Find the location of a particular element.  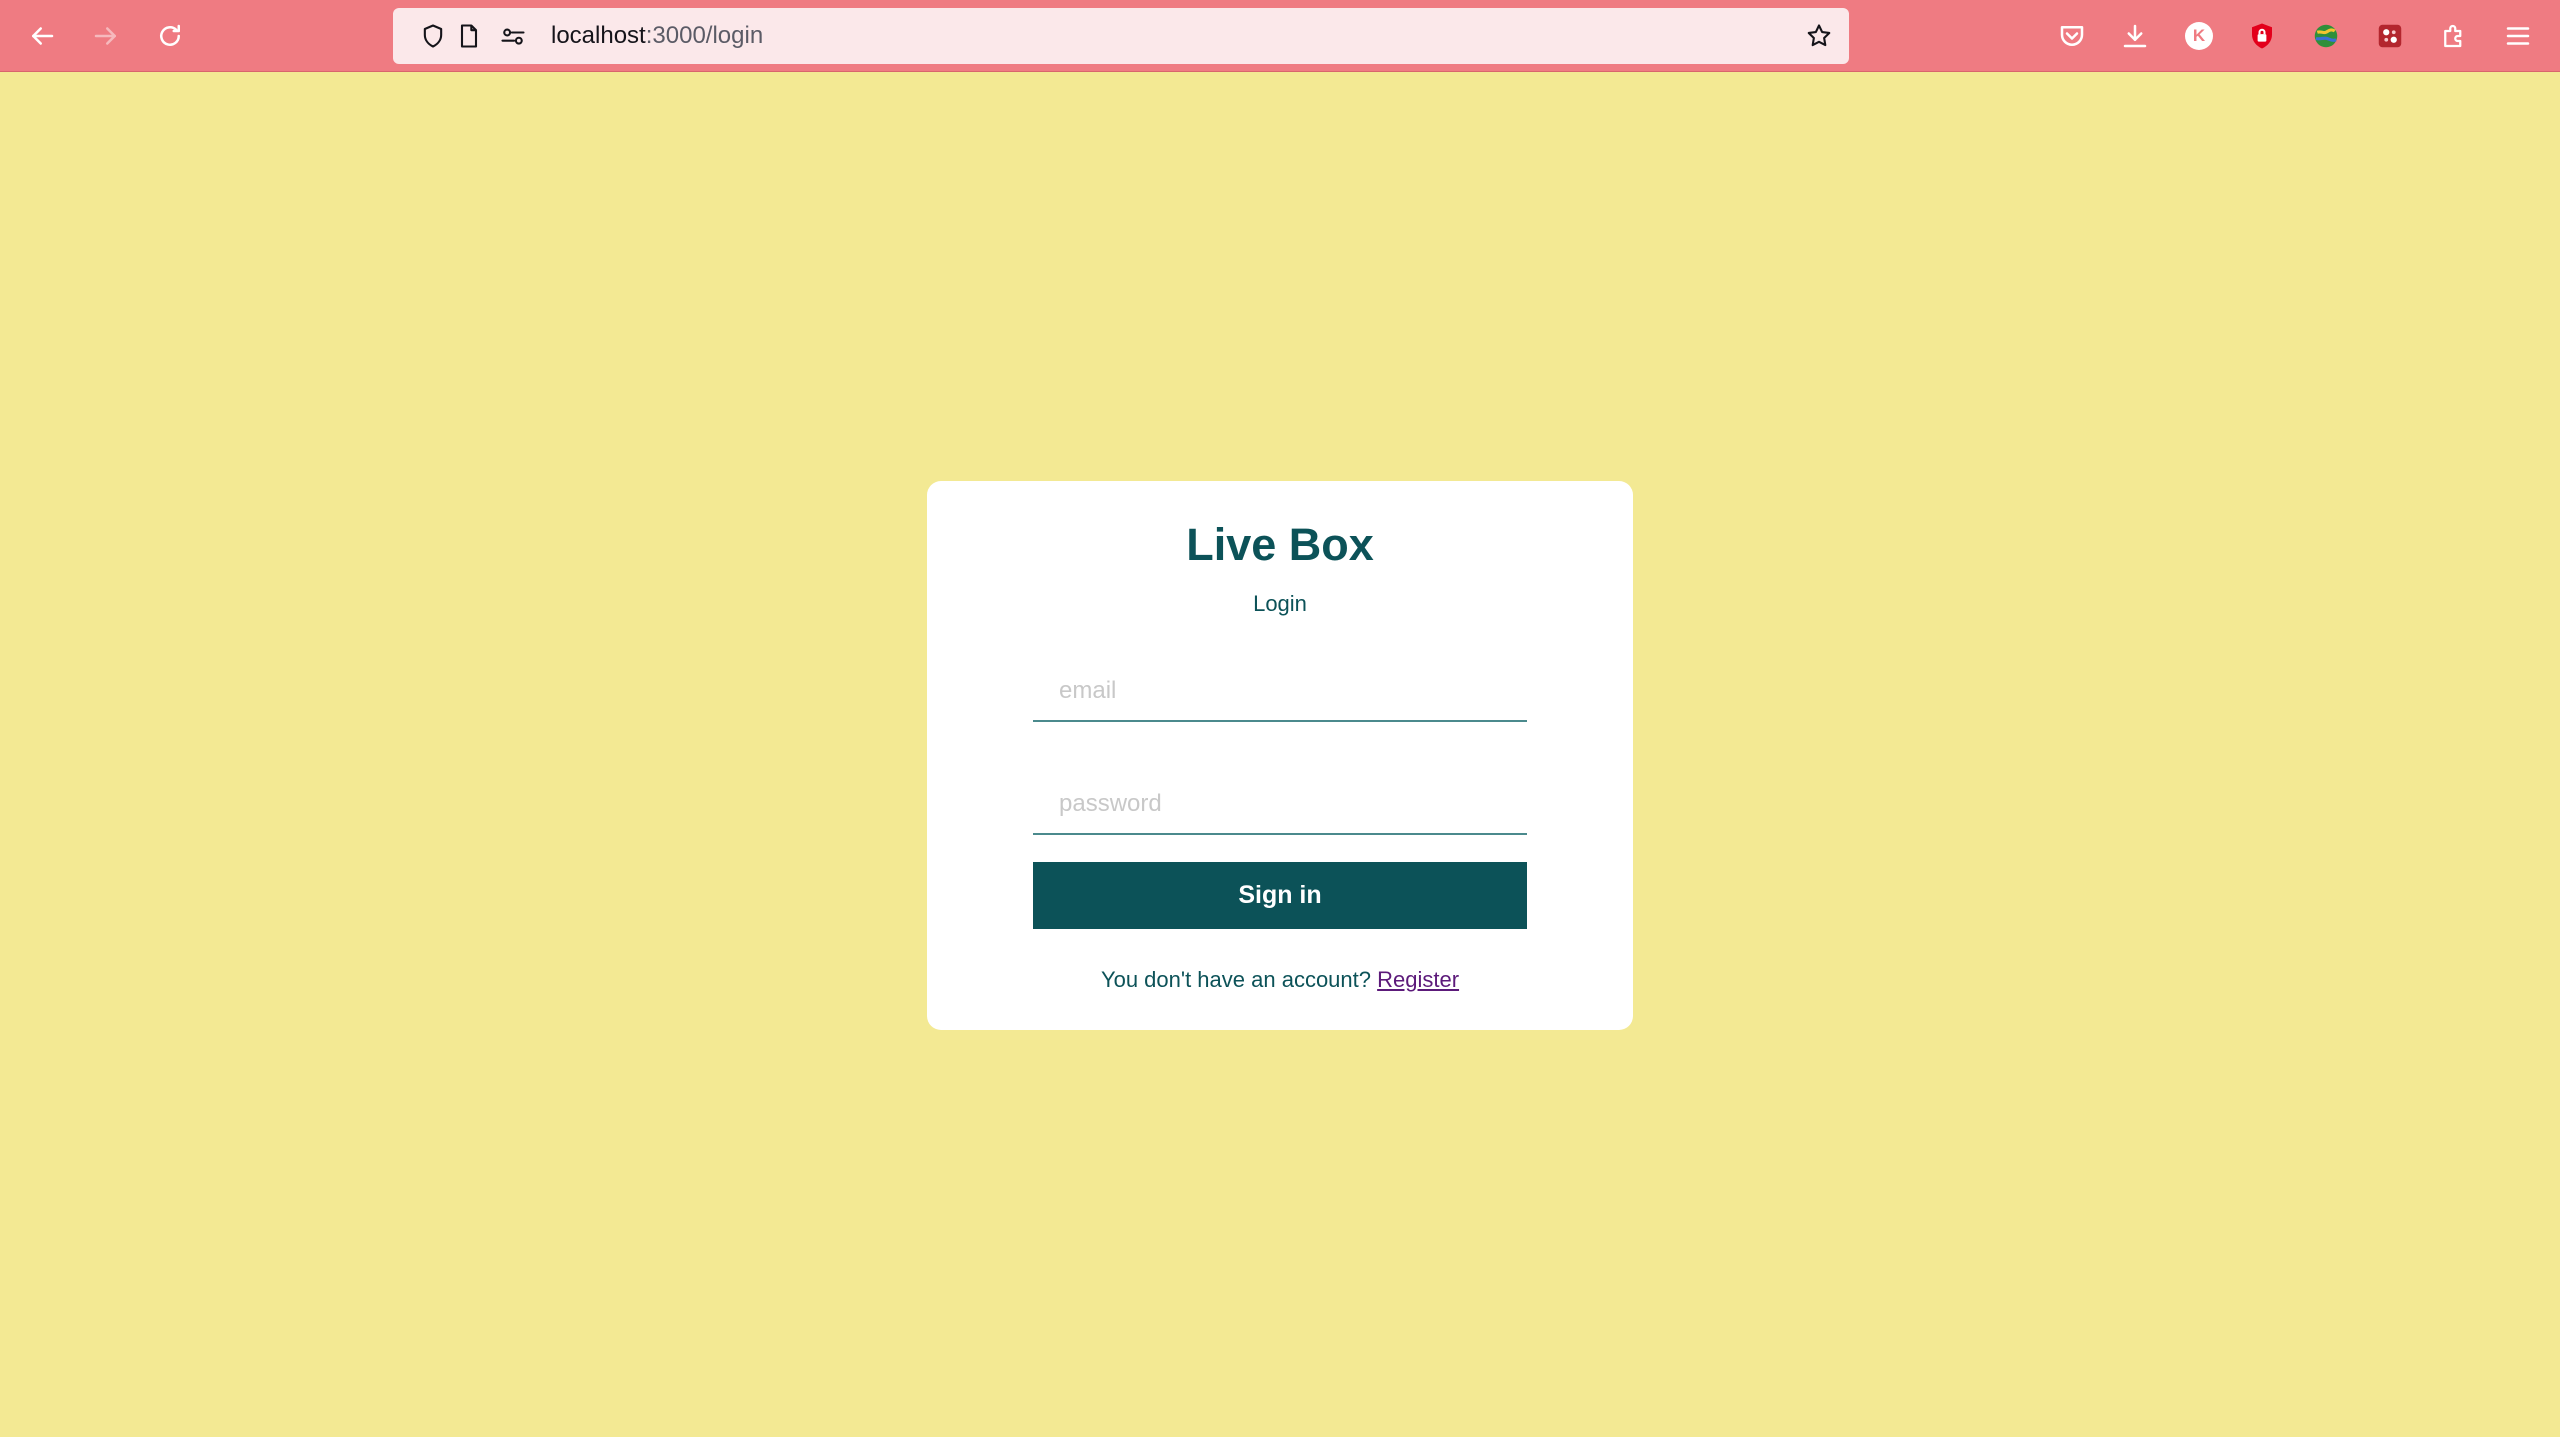

pocket-button is located at coordinates (2072, 36).